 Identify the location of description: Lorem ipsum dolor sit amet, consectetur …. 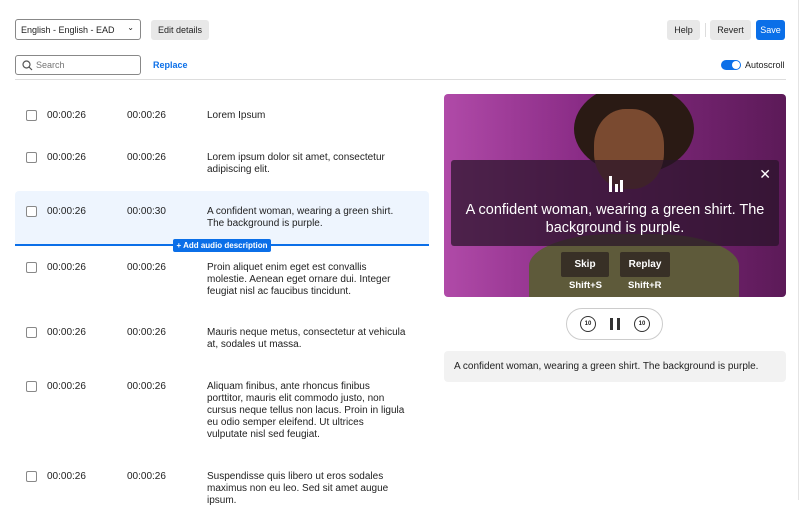
(307, 164).